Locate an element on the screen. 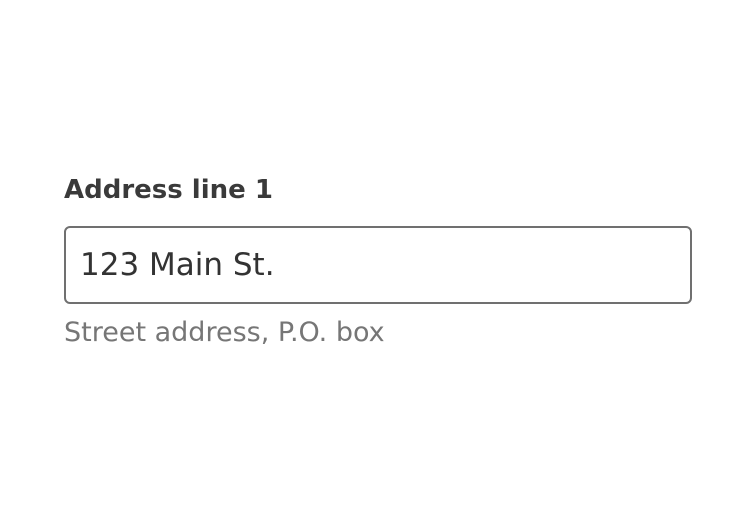 This screenshot has width=756, height=528. address-line-1-help-text: Street address, P.O. box is located at coordinates (224, 332).